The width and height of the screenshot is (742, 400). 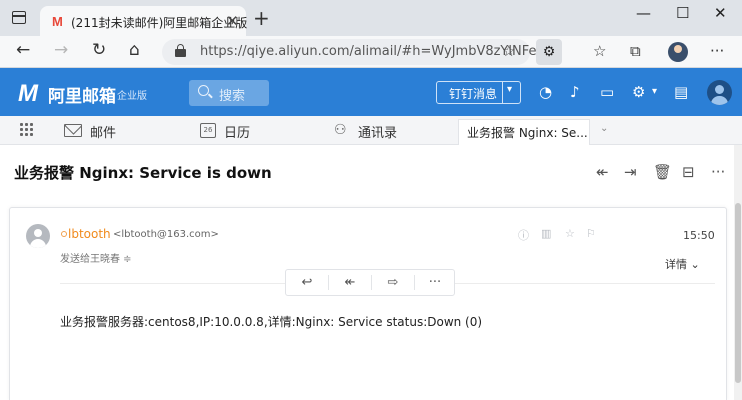 What do you see at coordinates (208, 130) in the screenshot?
I see `calendar-icon: 26` at bounding box center [208, 130].